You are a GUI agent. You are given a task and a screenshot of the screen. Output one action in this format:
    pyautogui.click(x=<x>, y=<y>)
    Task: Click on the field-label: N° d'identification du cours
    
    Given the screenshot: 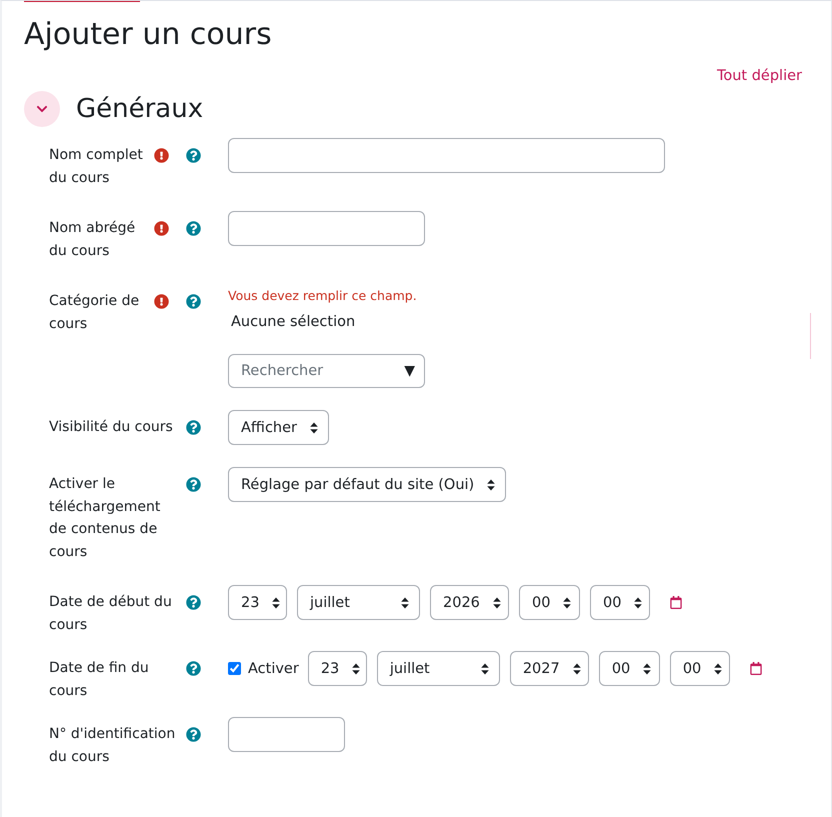 What is the action you would take?
    pyautogui.click(x=112, y=745)
    